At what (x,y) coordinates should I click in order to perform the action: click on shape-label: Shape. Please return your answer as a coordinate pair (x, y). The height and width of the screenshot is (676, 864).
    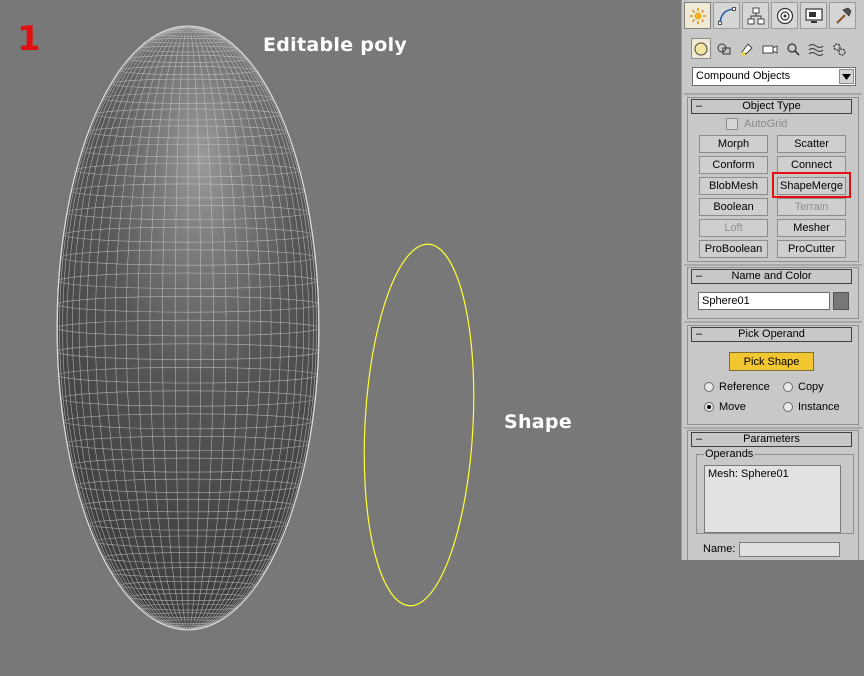
    Looking at the image, I should click on (538, 422).